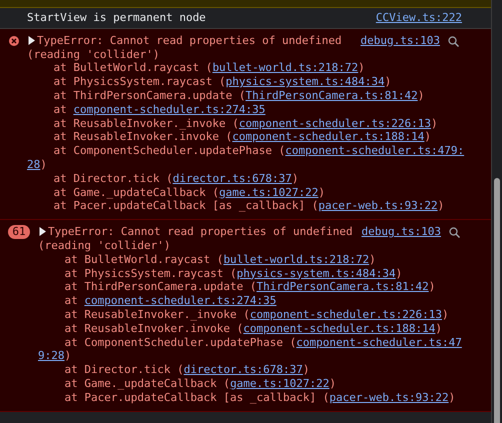 This screenshot has height=423, width=502. I want to click on stack-frame: at ComponentScheduler.updatePhase (component-scheduler.ts:479: 28), so click(245, 158).